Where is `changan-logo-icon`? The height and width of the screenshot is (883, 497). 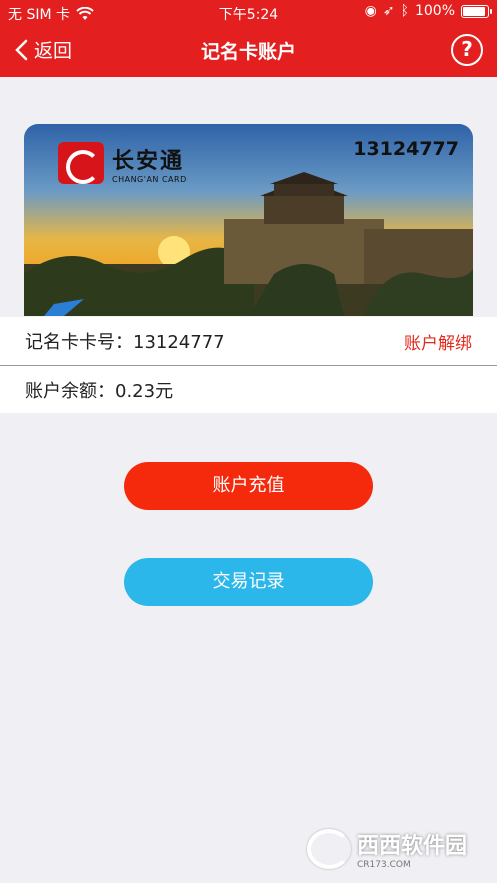
changan-logo-icon is located at coordinates (81, 163).